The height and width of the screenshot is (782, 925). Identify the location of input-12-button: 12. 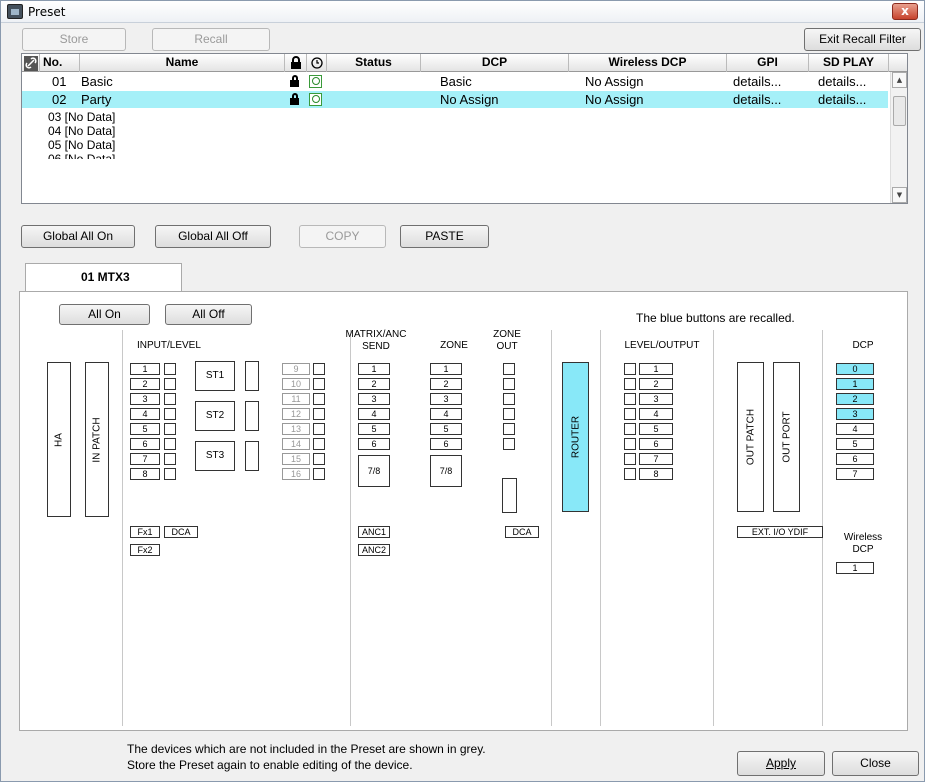
(296, 414).